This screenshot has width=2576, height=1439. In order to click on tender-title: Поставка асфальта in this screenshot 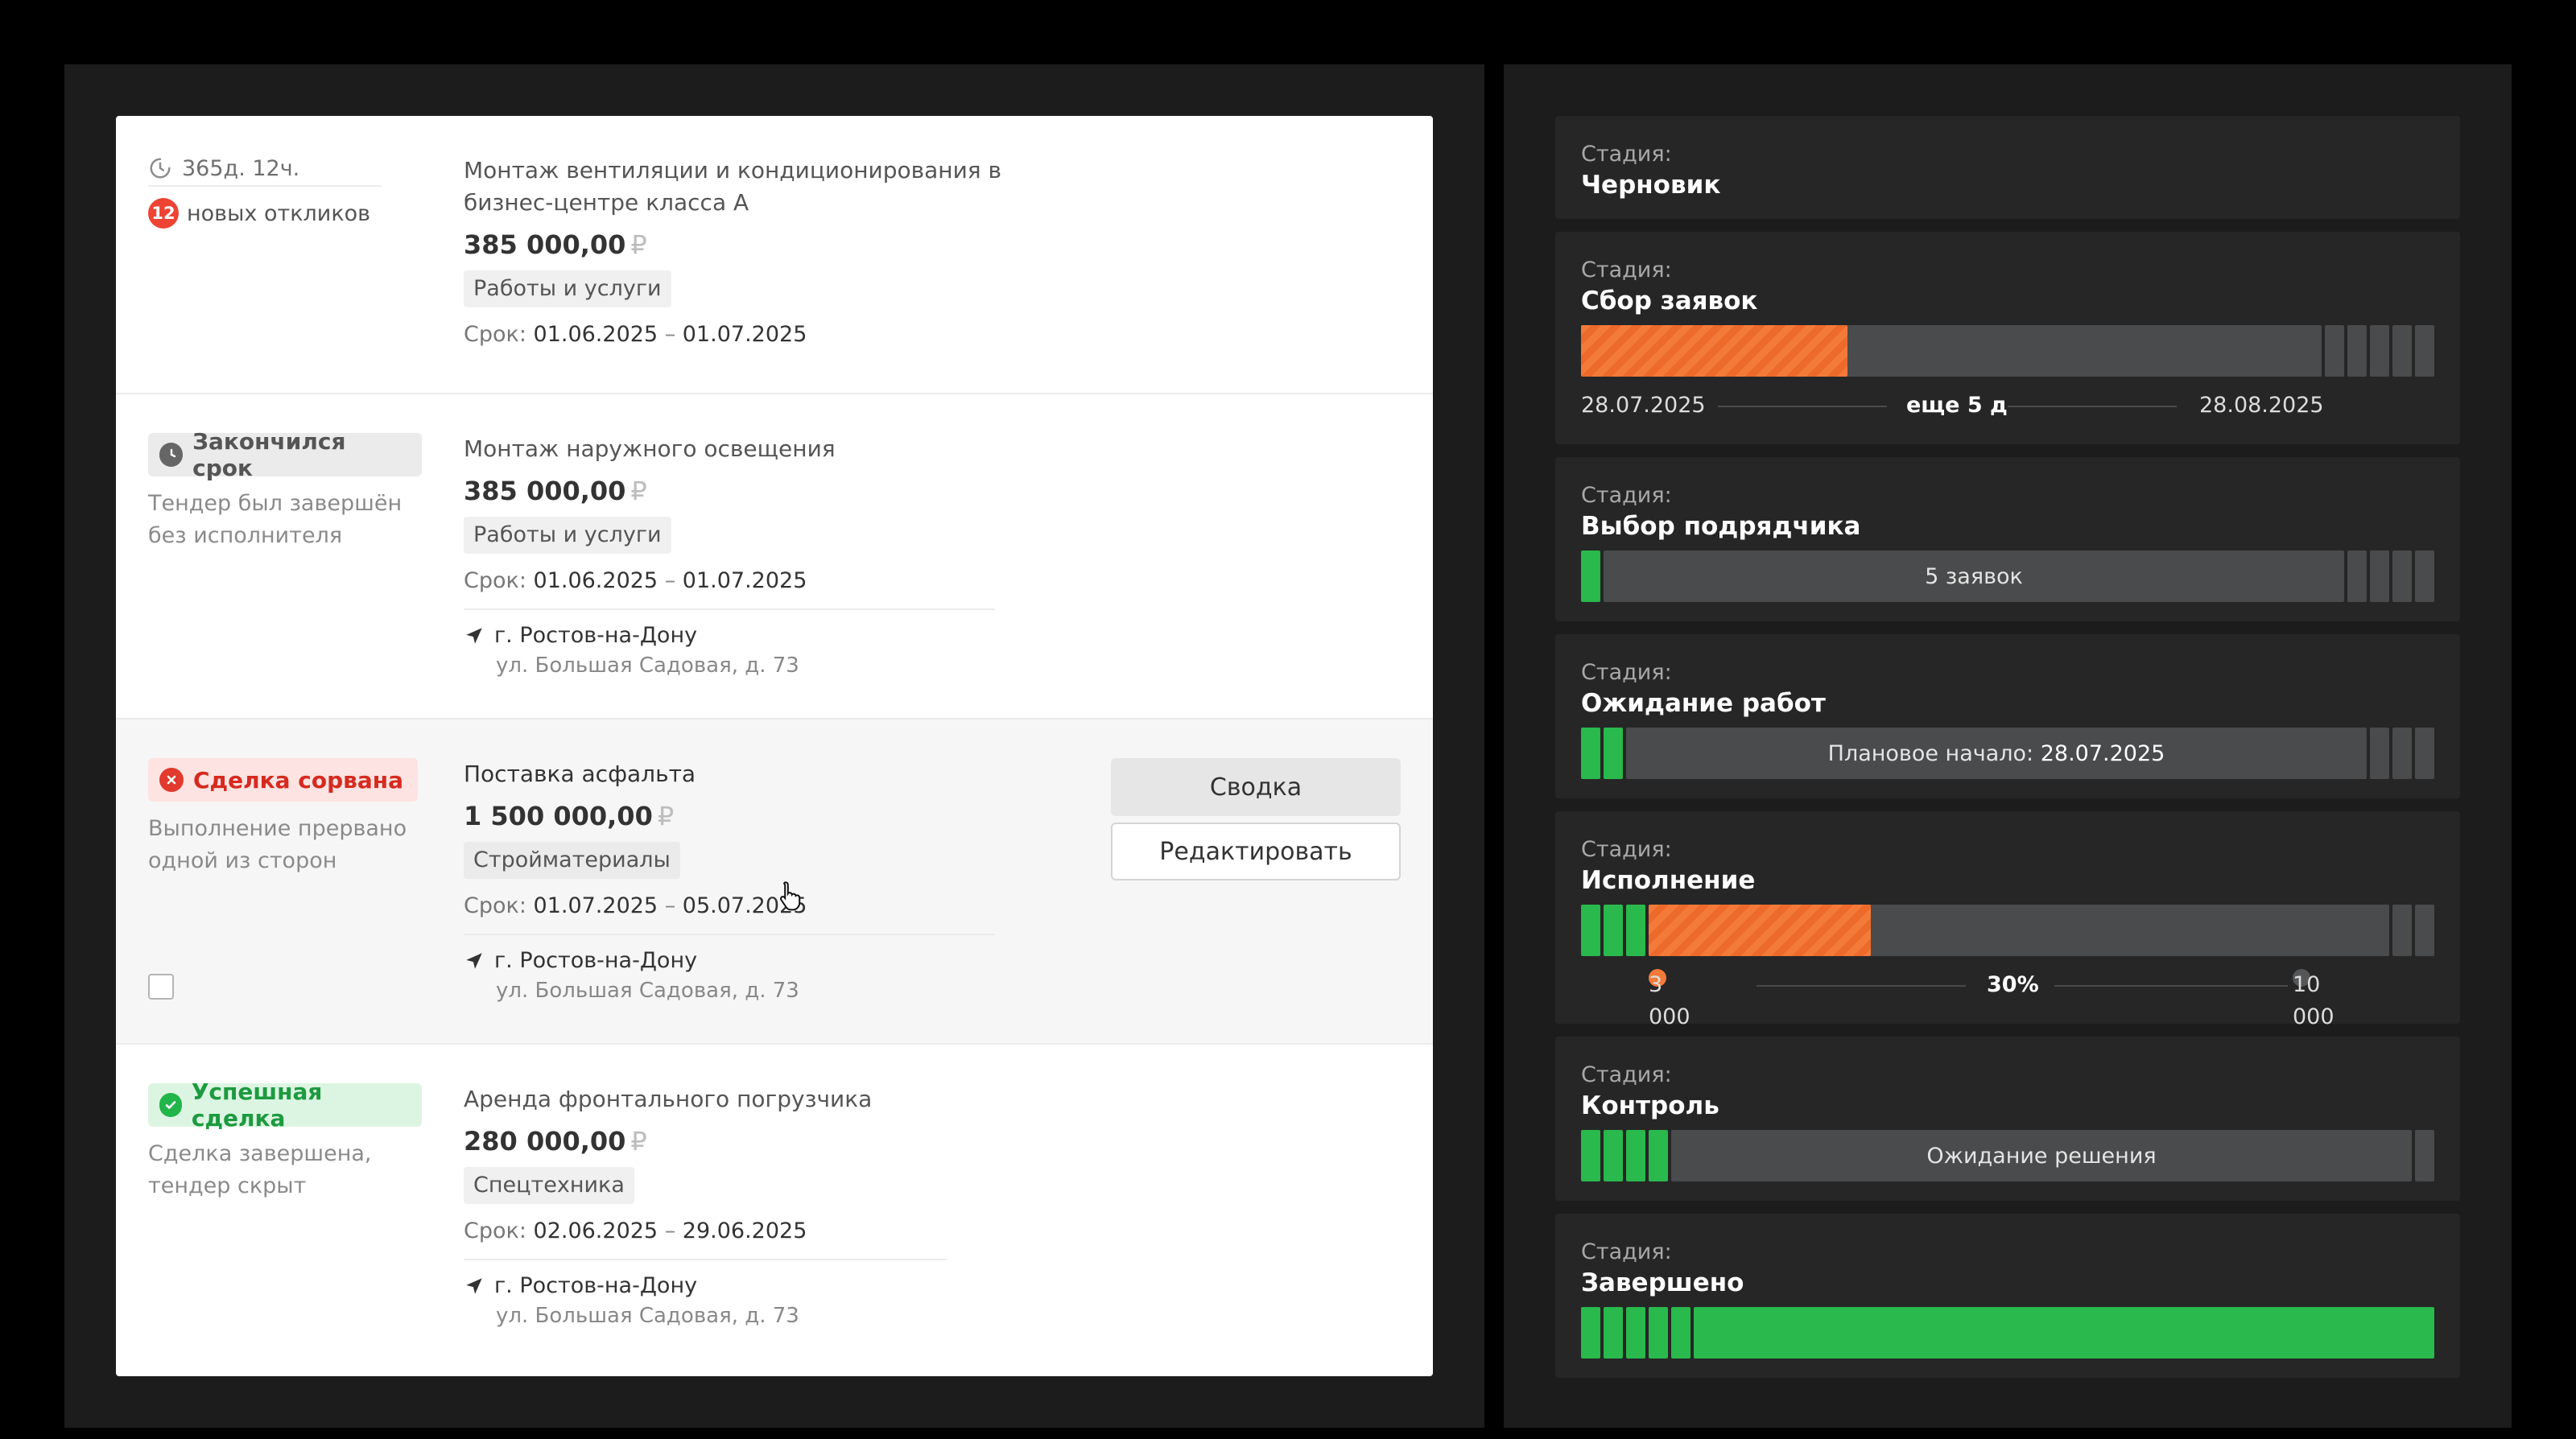, I will do `click(774, 774)`.